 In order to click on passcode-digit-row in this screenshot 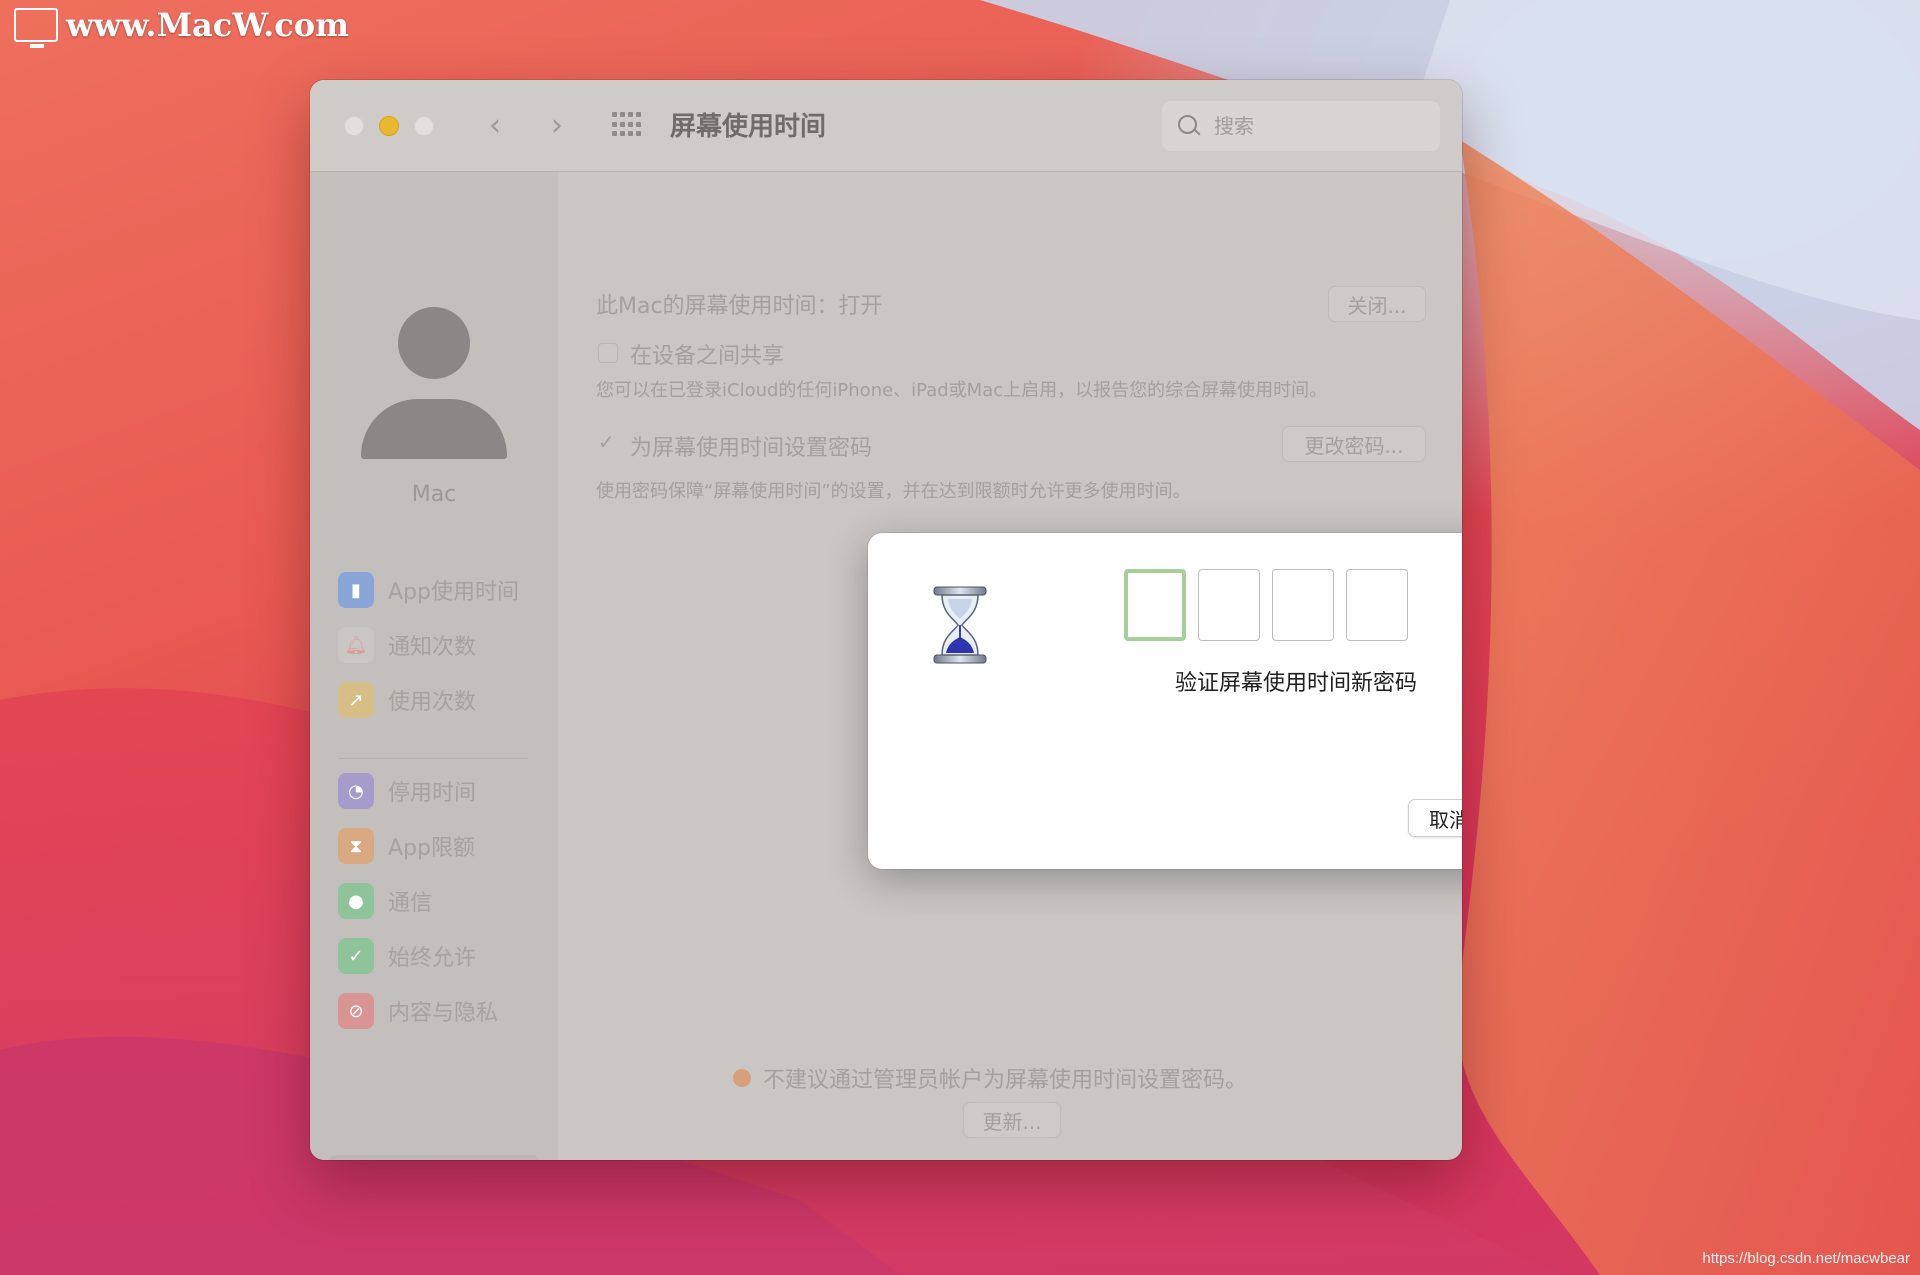, I will do `click(1266, 605)`.